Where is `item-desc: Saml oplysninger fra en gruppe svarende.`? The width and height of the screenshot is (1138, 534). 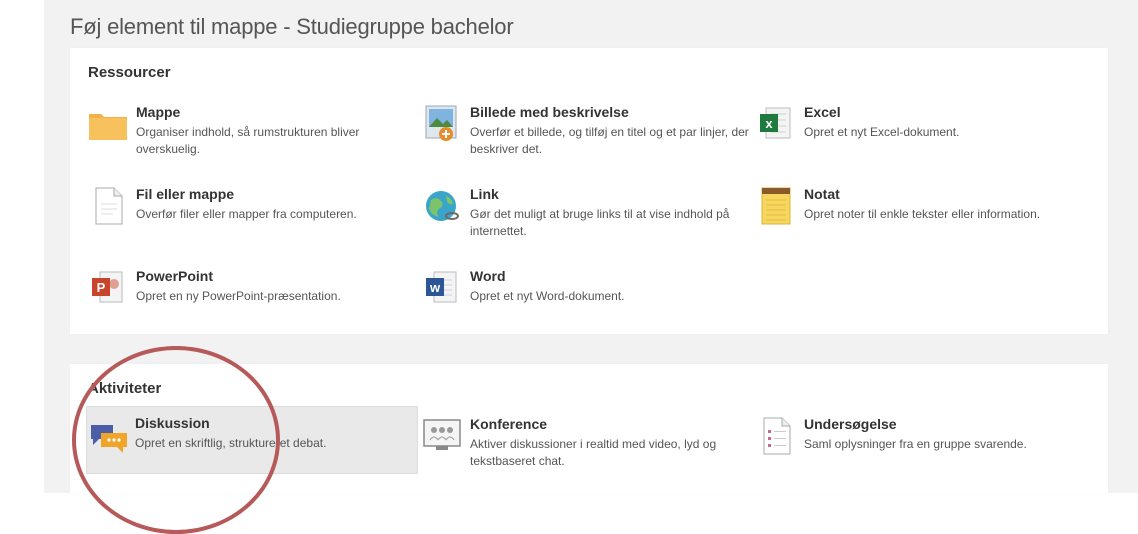 item-desc: Saml oplysninger fra en gruppe svarende. is located at coordinates (915, 444).